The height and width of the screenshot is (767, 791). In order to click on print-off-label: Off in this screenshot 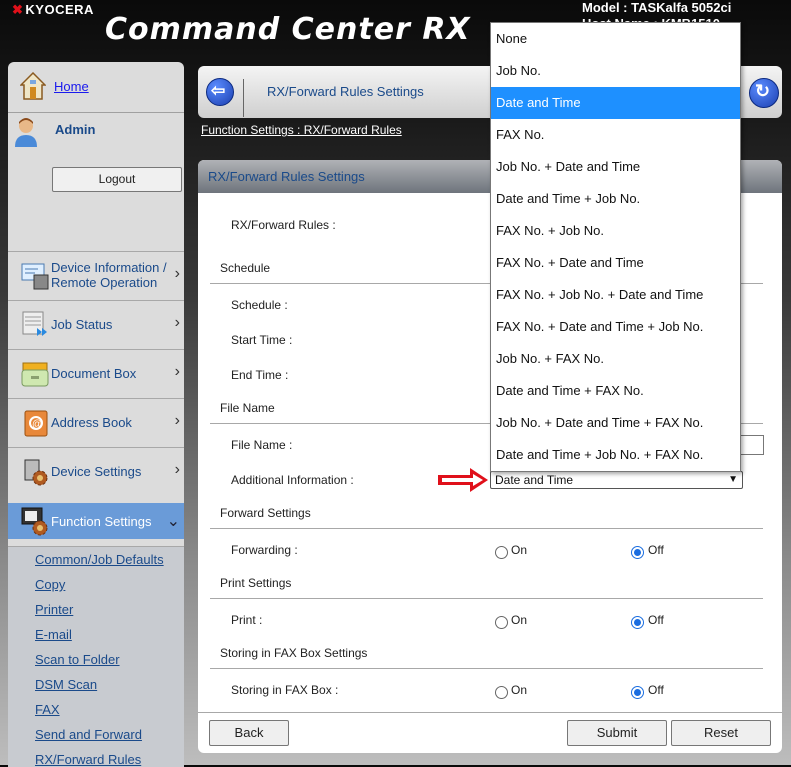, I will do `click(656, 620)`.